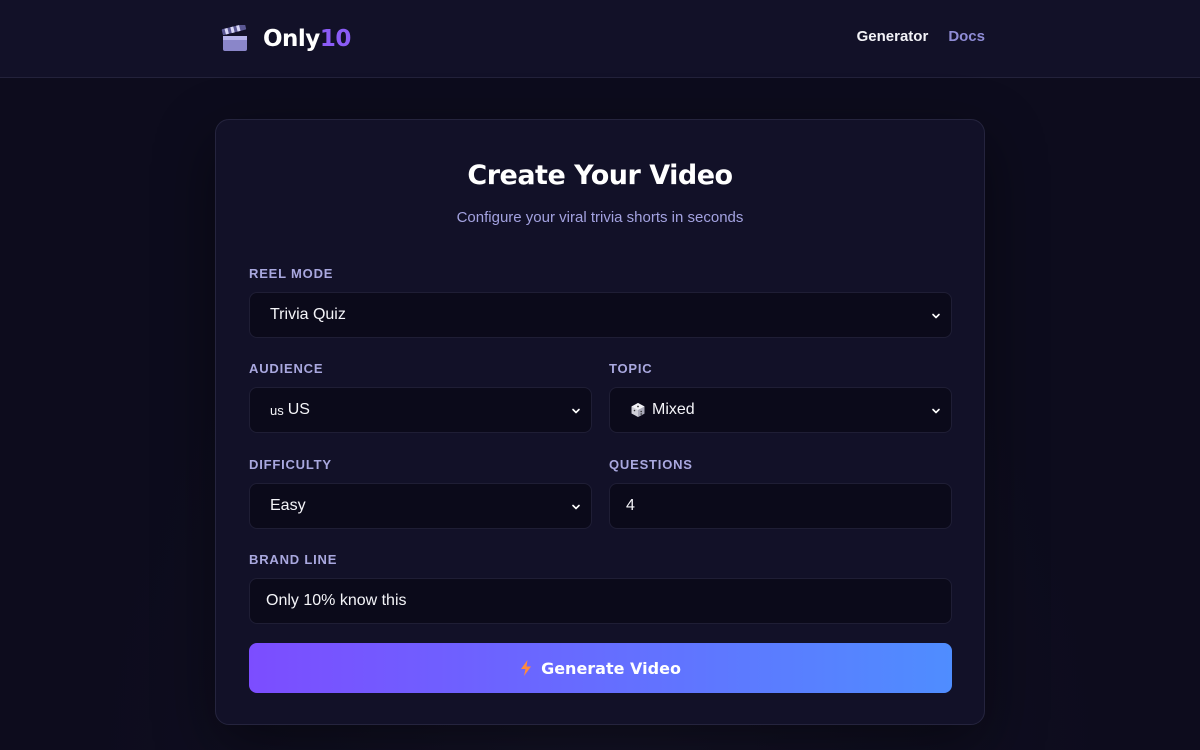  I want to click on questions-input: 4, so click(780, 506).